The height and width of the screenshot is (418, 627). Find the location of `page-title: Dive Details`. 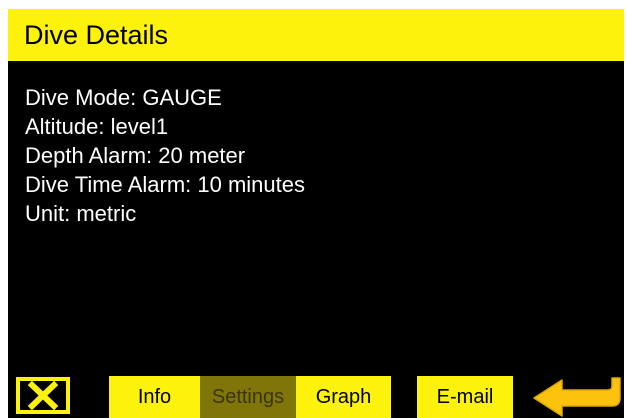

page-title: Dive Details is located at coordinates (96, 35).